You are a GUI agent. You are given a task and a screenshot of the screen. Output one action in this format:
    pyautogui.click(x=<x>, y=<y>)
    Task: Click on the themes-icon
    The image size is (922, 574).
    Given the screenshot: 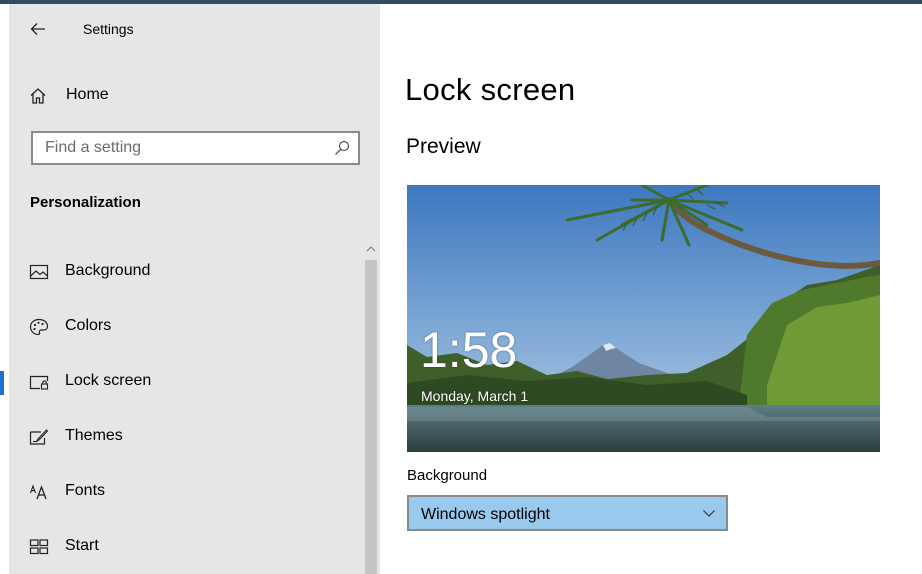 What is the action you would take?
    pyautogui.click(x=39, y=437)
    